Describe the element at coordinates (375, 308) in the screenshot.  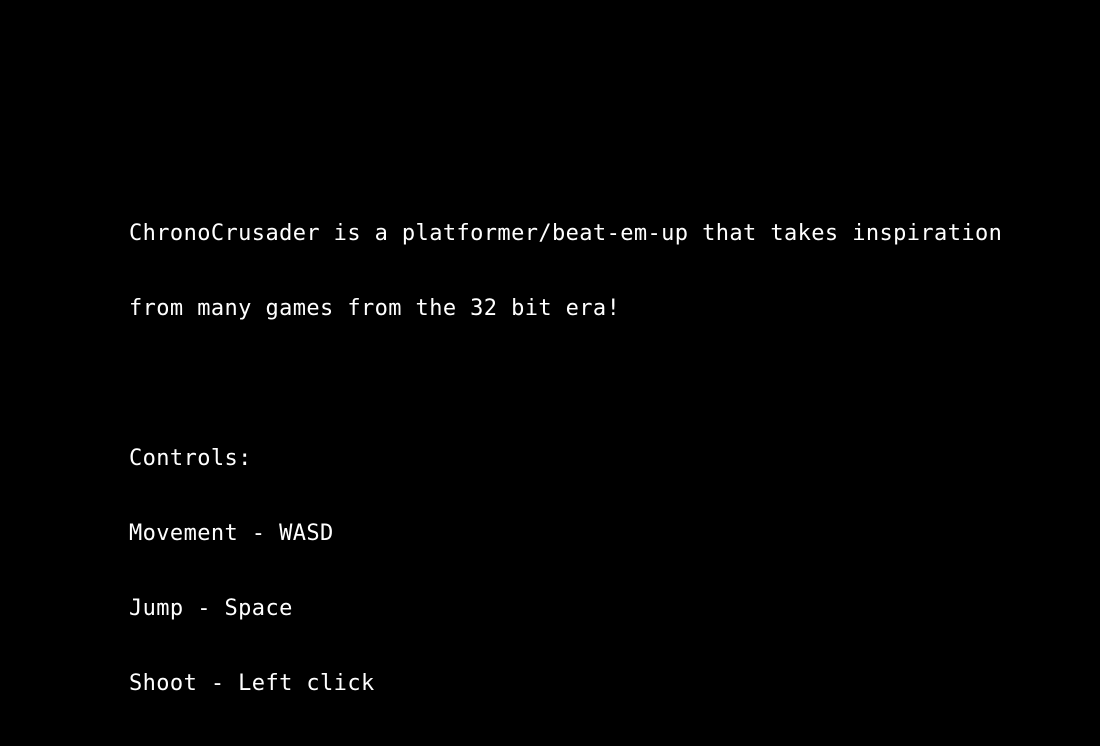
I see `description-line-2: from many games from the 32 bit era!` at that location.